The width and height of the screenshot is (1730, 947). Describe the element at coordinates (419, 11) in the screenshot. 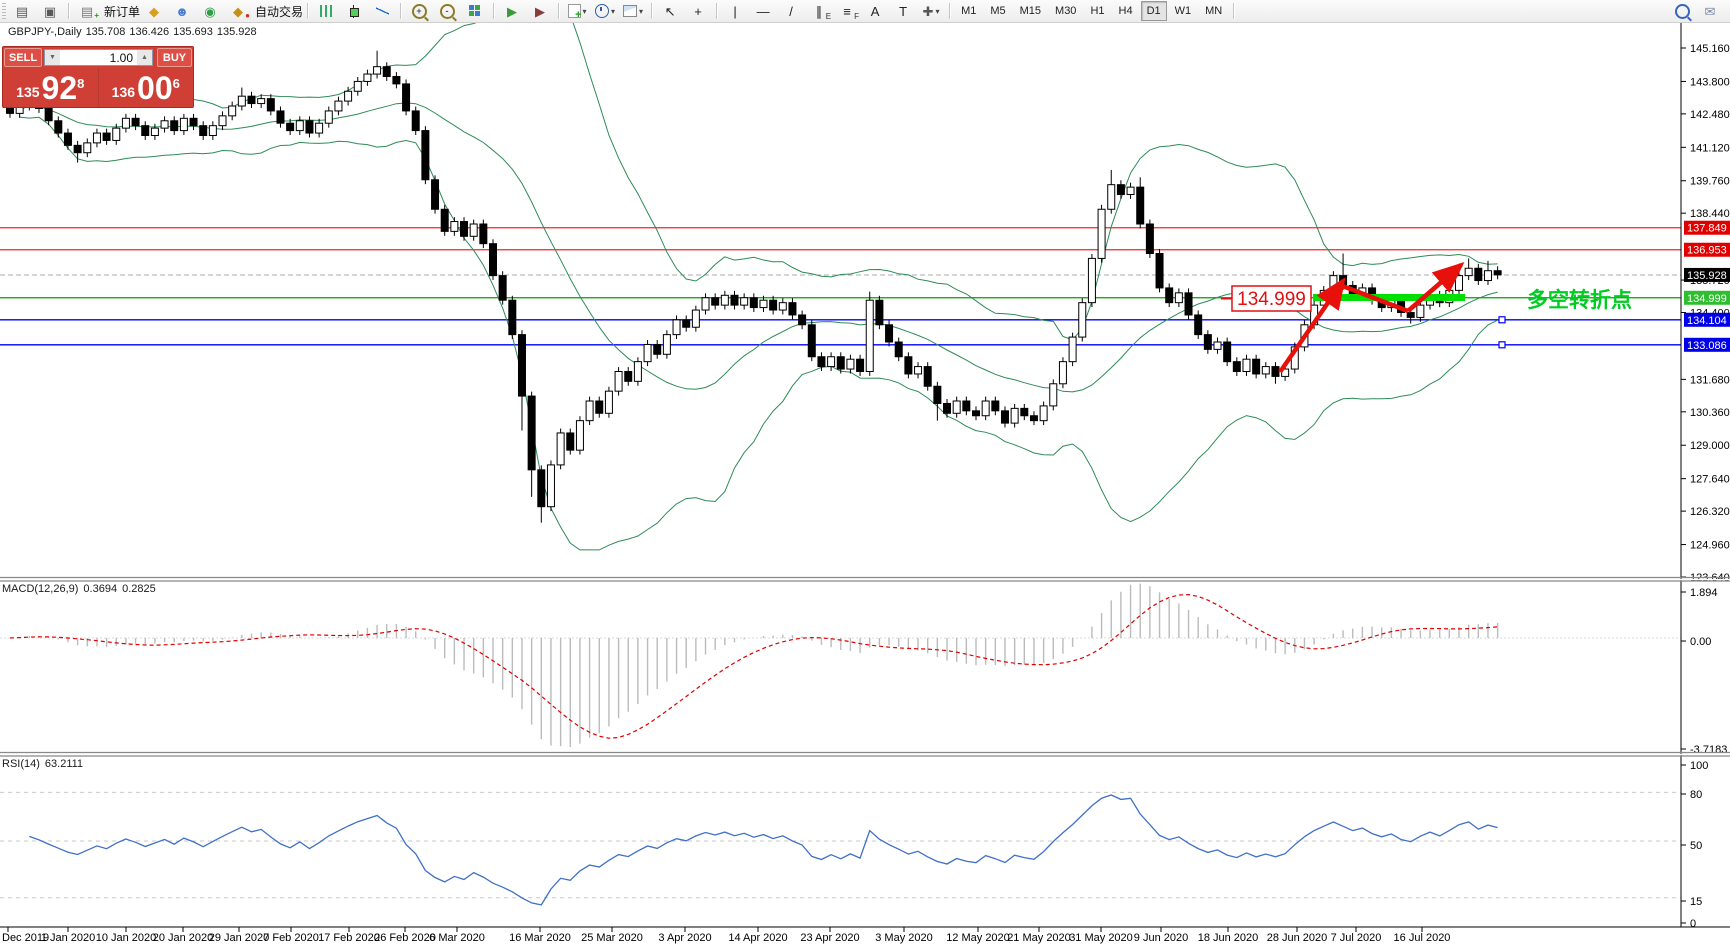

I see `zoom-in-icon: +` at that location.